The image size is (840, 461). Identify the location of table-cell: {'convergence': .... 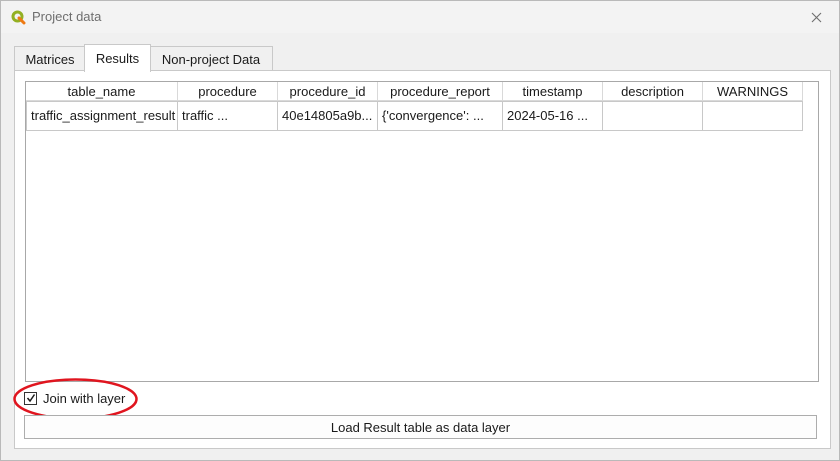
(440, 116).